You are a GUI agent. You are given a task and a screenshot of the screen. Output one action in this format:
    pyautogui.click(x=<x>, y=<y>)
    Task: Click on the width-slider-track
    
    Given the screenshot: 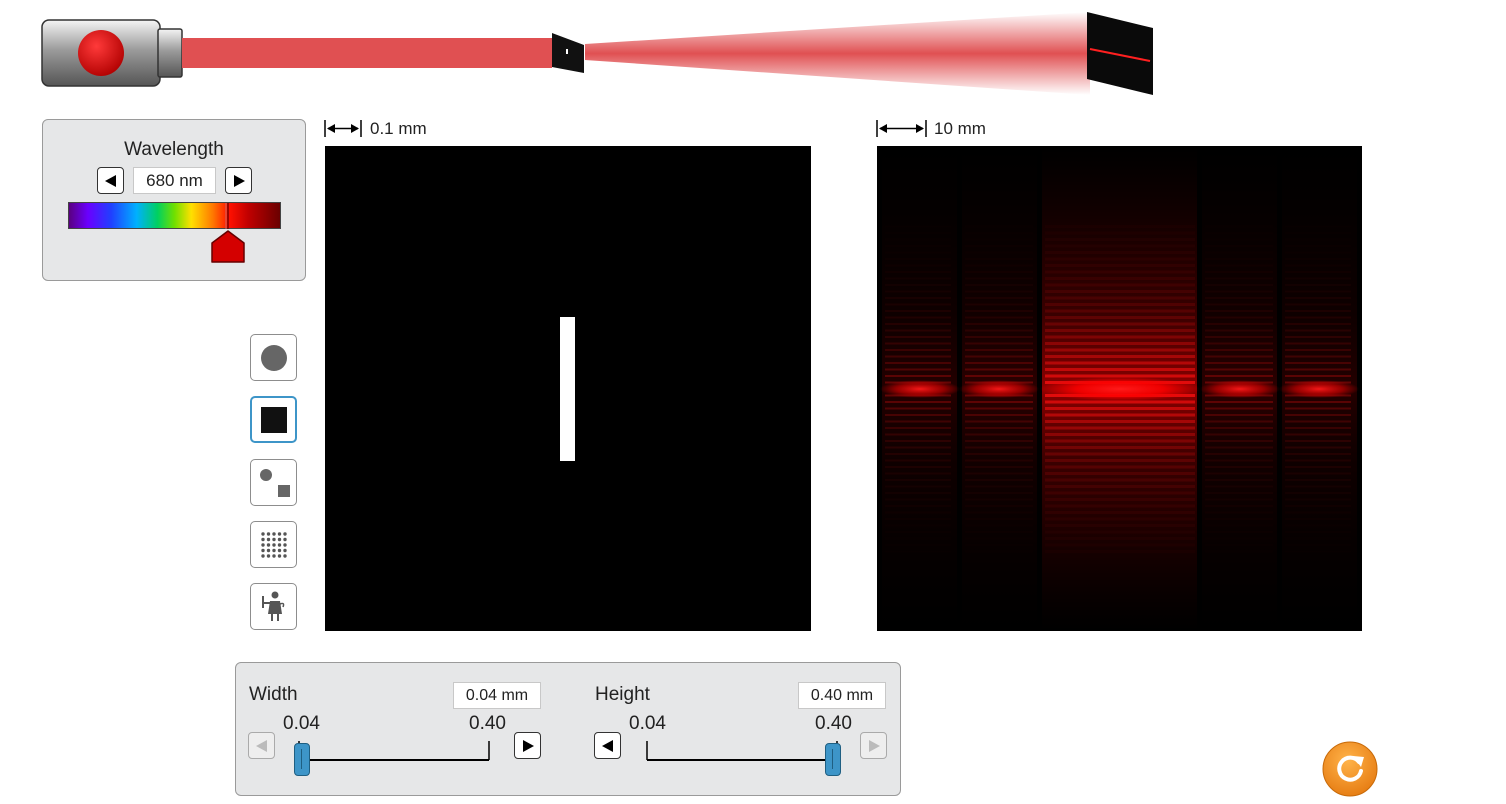 What is the action you would take?
    pyautogui.click(x=395, y=751)
    